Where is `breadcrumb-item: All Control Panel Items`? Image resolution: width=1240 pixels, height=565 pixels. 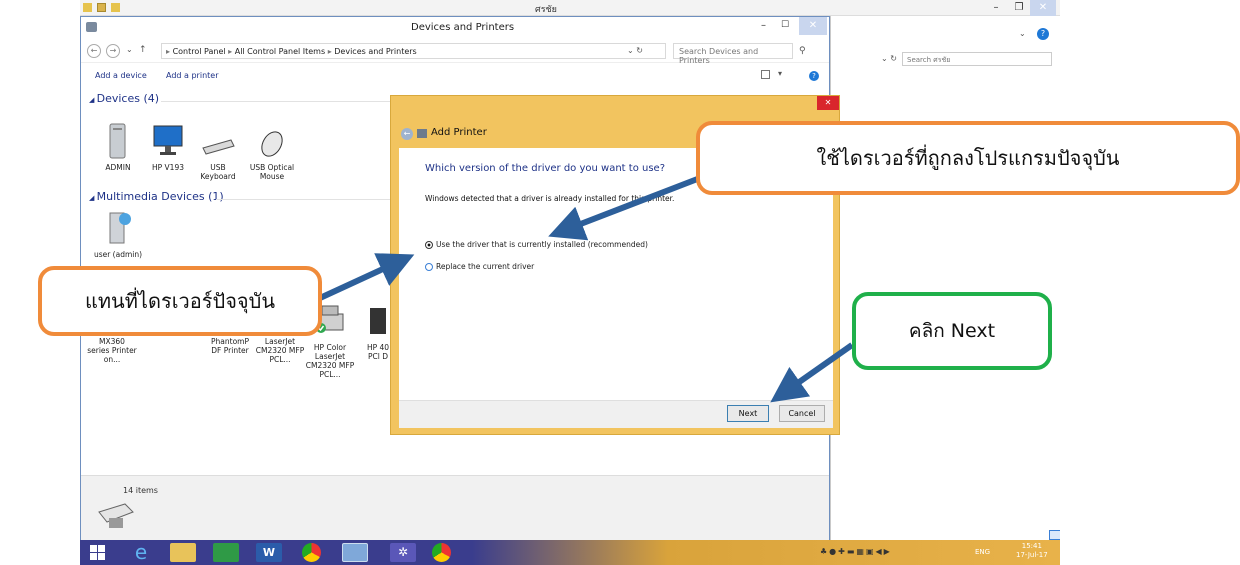
breadcrumb-item: All Control Panel Items is located at coordinates (280, 51).